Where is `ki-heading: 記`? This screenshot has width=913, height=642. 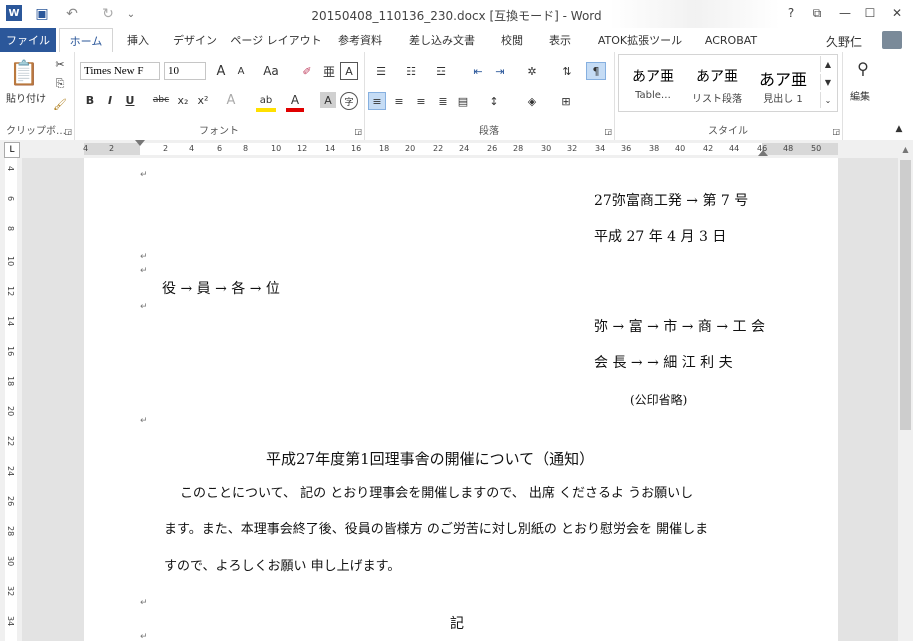 ki-heading: 記 is located at coordinates (457, 623).